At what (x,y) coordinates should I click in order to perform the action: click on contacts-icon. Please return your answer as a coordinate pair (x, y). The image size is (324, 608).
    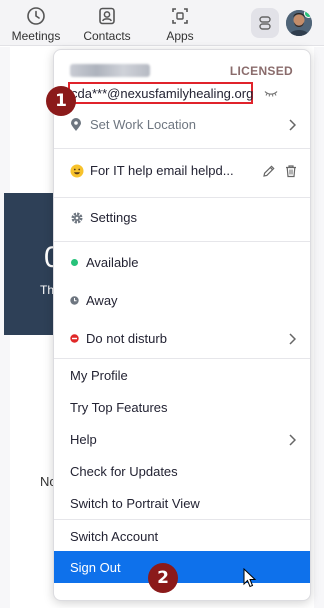
    Looking at the image, I should click on (107, 16).